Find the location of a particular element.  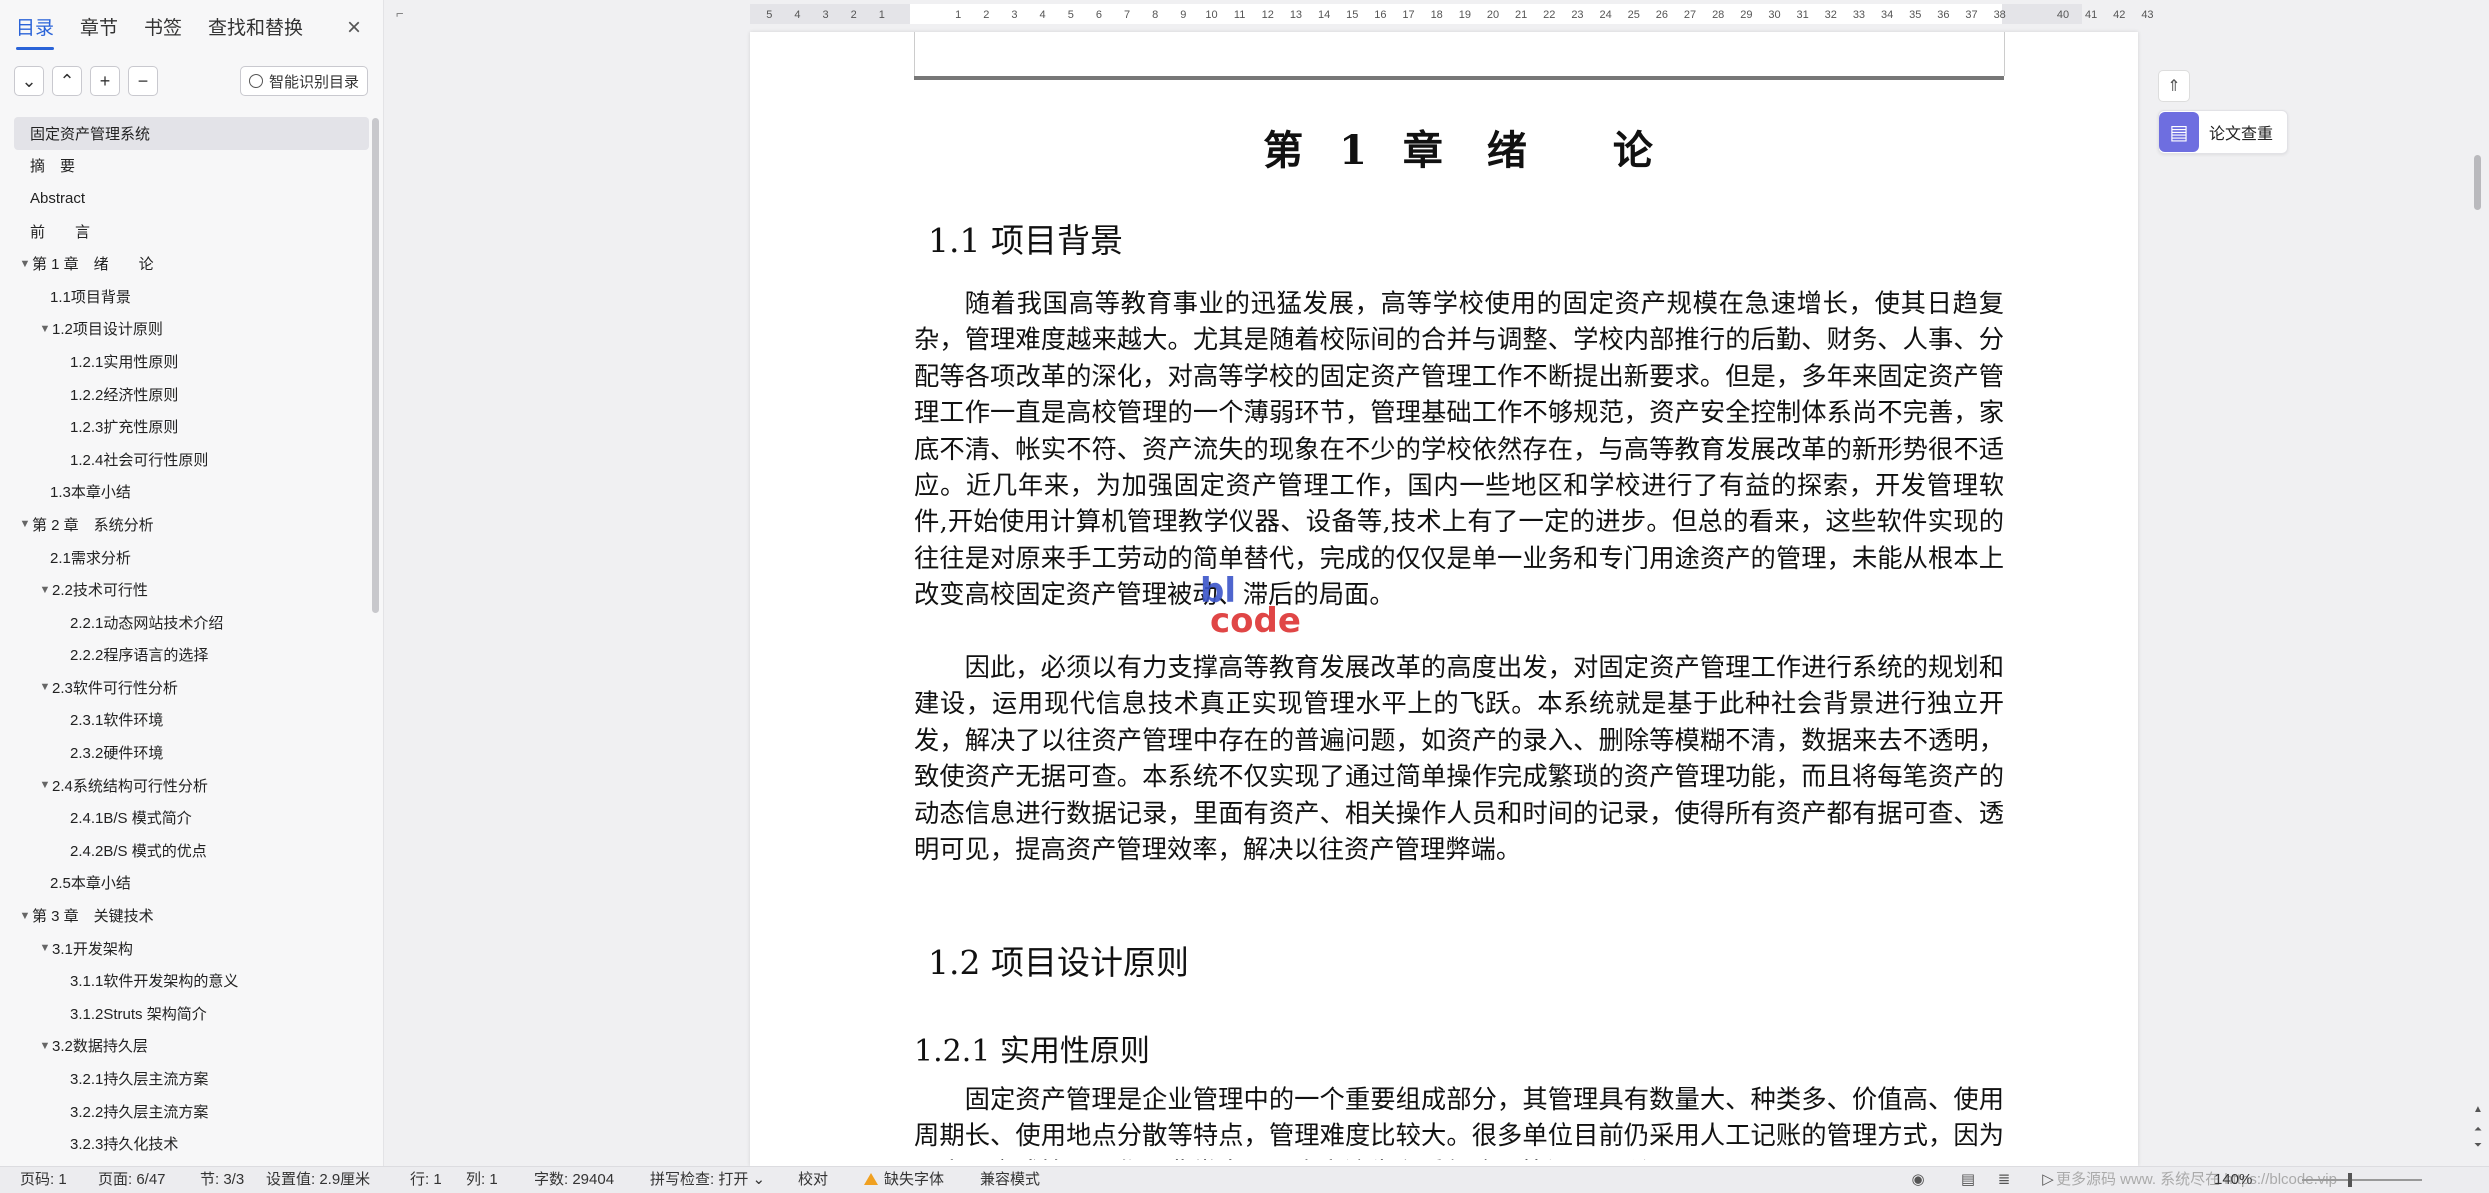

collapse-all-button: ⌄ is located at coordinates (29, 81).